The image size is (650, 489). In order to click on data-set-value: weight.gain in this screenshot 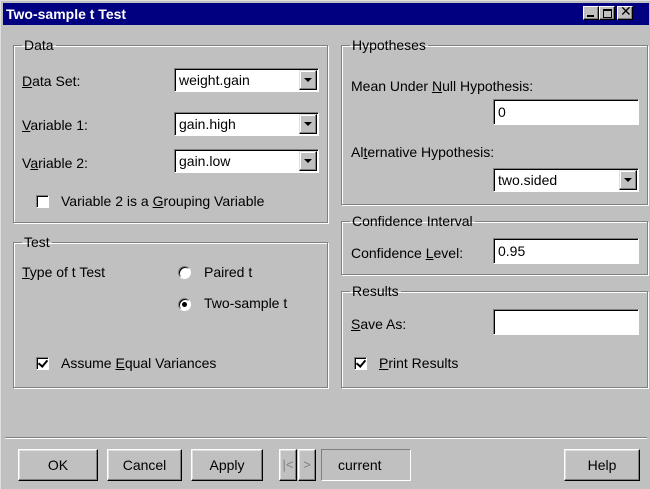, I will do `click(214, 80)`.